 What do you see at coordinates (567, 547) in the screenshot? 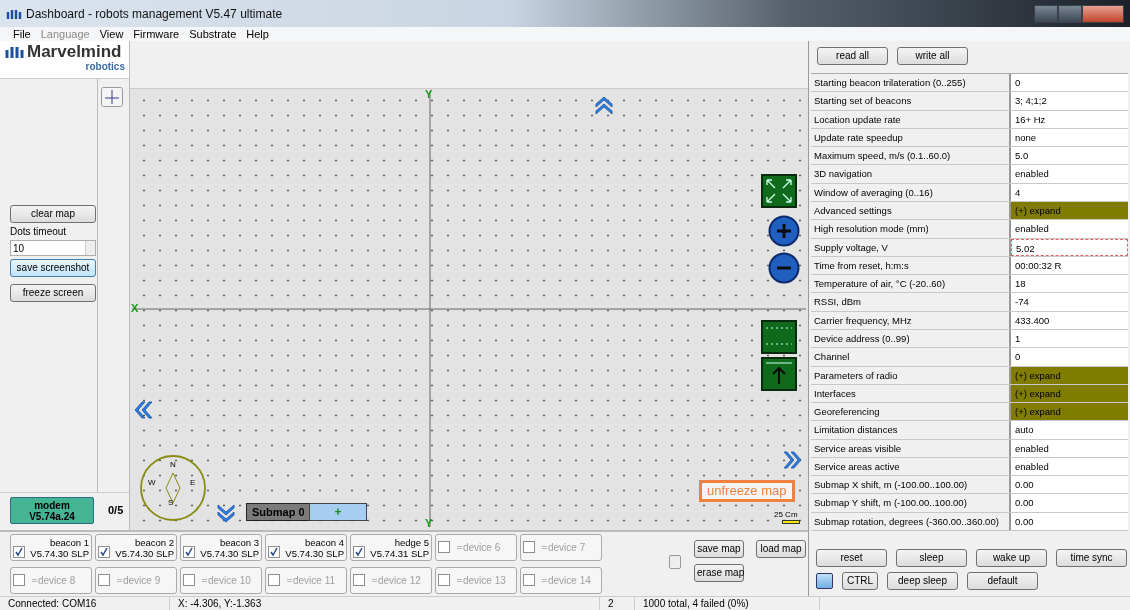
I see `device-name: device 7` at bounding box center [567, 547].